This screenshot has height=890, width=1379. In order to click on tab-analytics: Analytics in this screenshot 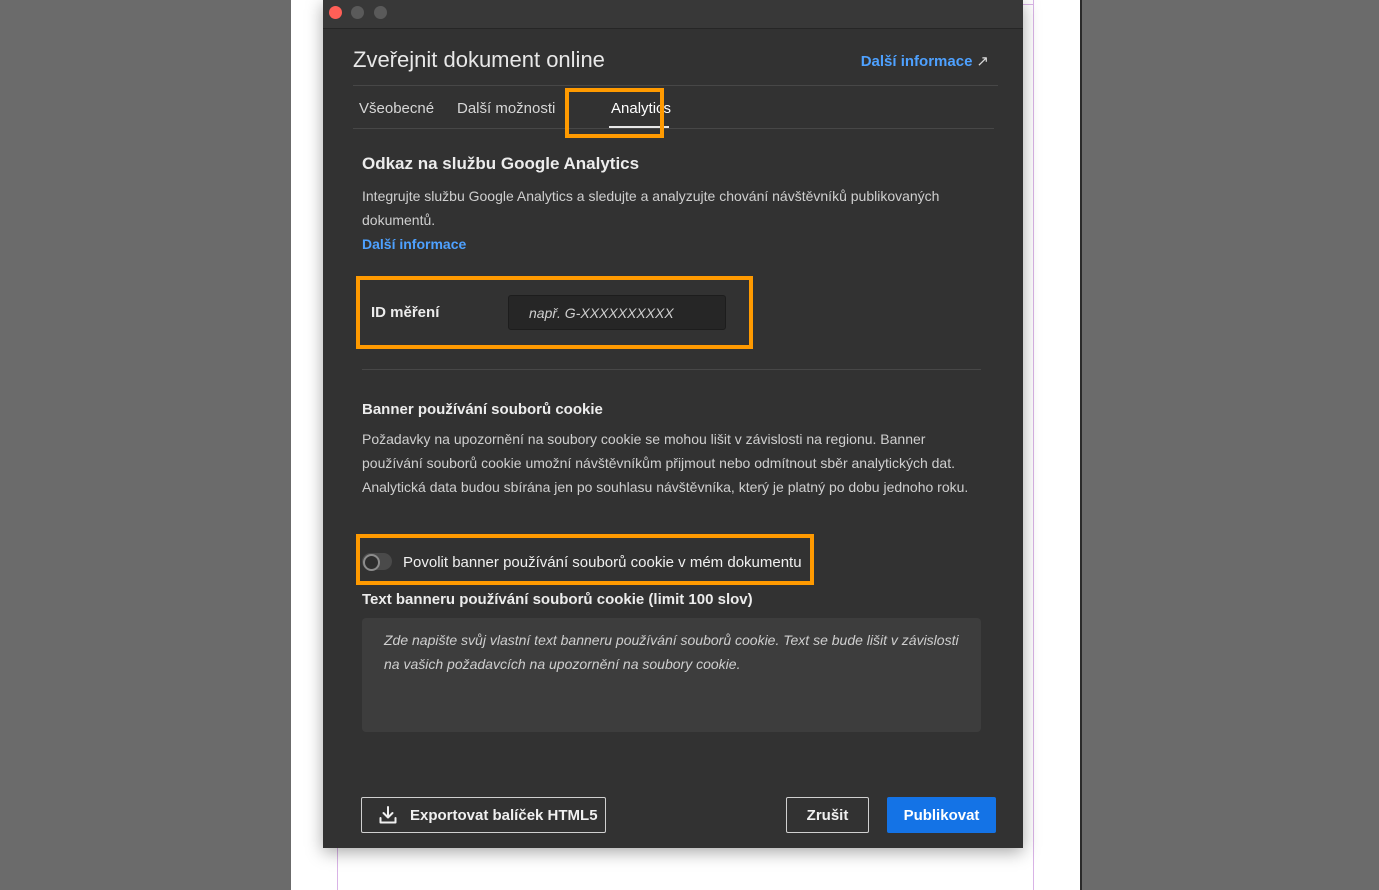, I will do `click(641, 108)`.